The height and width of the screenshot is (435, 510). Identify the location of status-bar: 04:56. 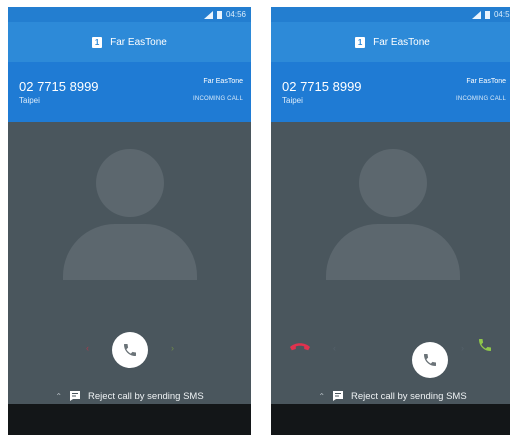
(129, 14).